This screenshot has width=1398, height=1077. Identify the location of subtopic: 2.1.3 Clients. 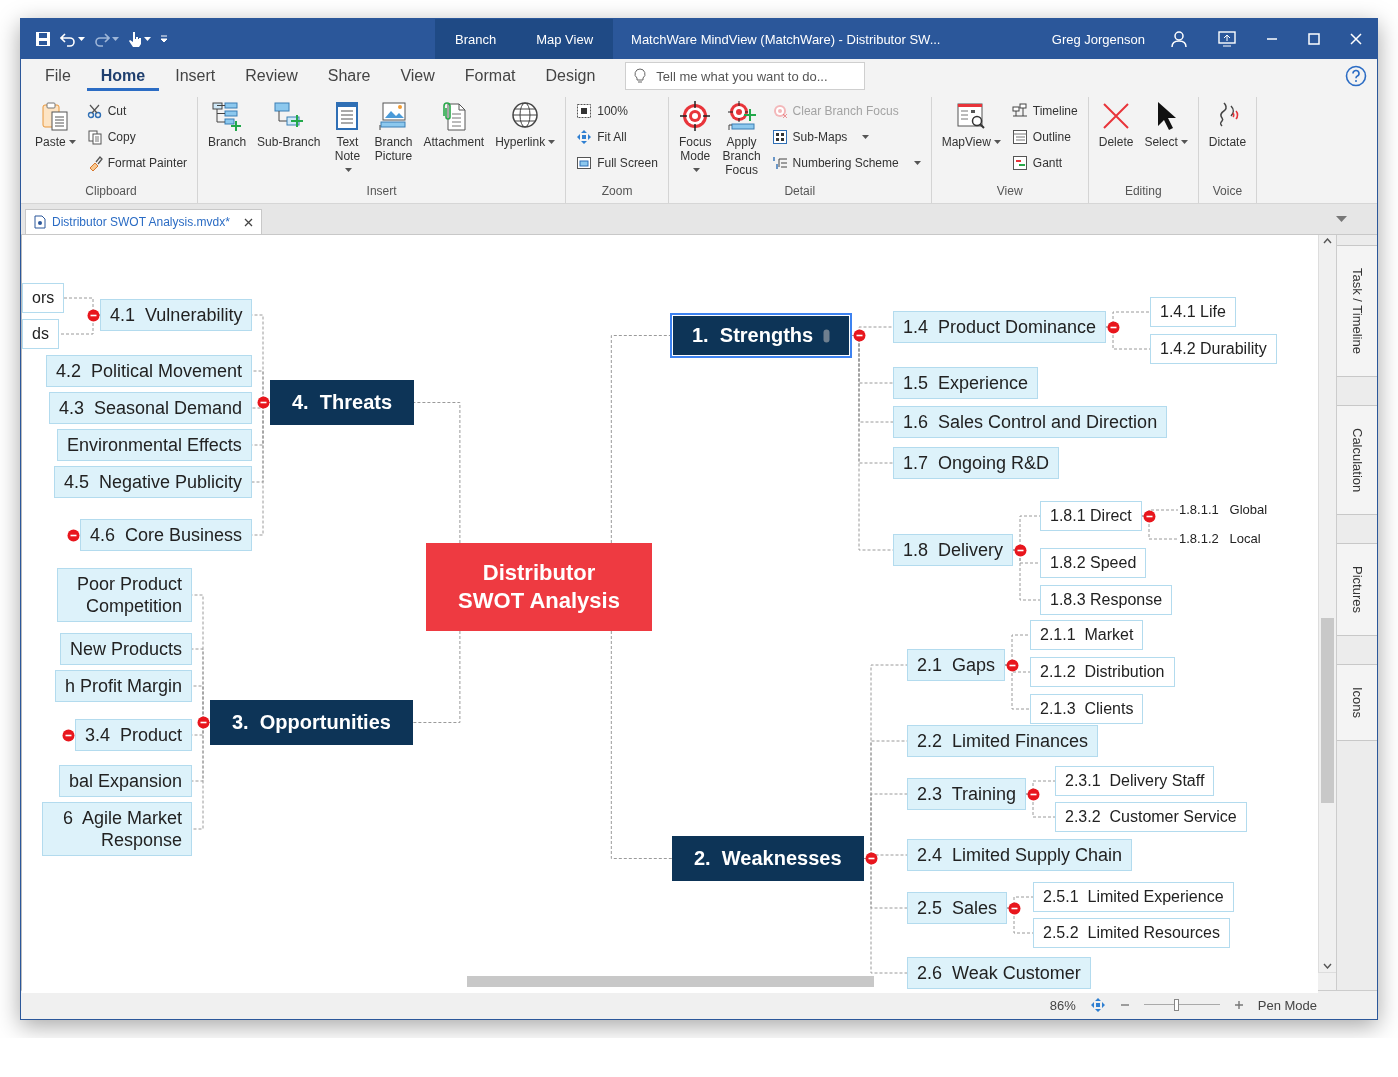
(1087, 709).